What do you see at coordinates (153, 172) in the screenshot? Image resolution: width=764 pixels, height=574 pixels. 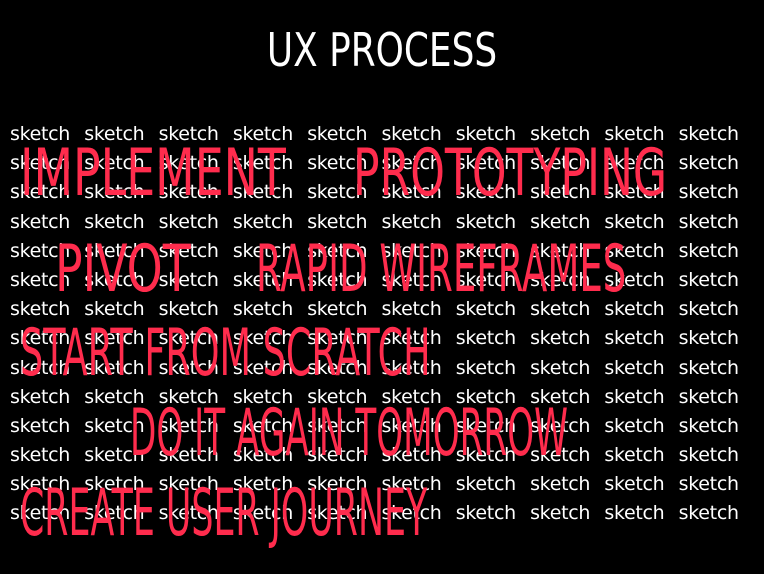 I see `phrase-implement: IMPLEMENT` at bounding box center [153, 172].